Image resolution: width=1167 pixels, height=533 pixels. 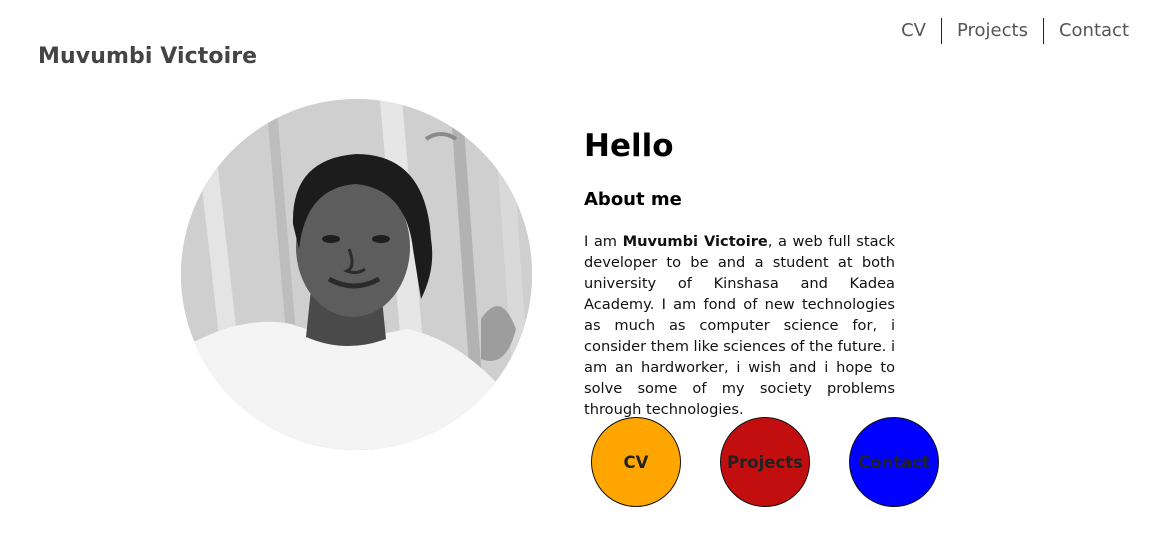 I want to click on nav-link-cv: CV, so click(x=921, y=31).